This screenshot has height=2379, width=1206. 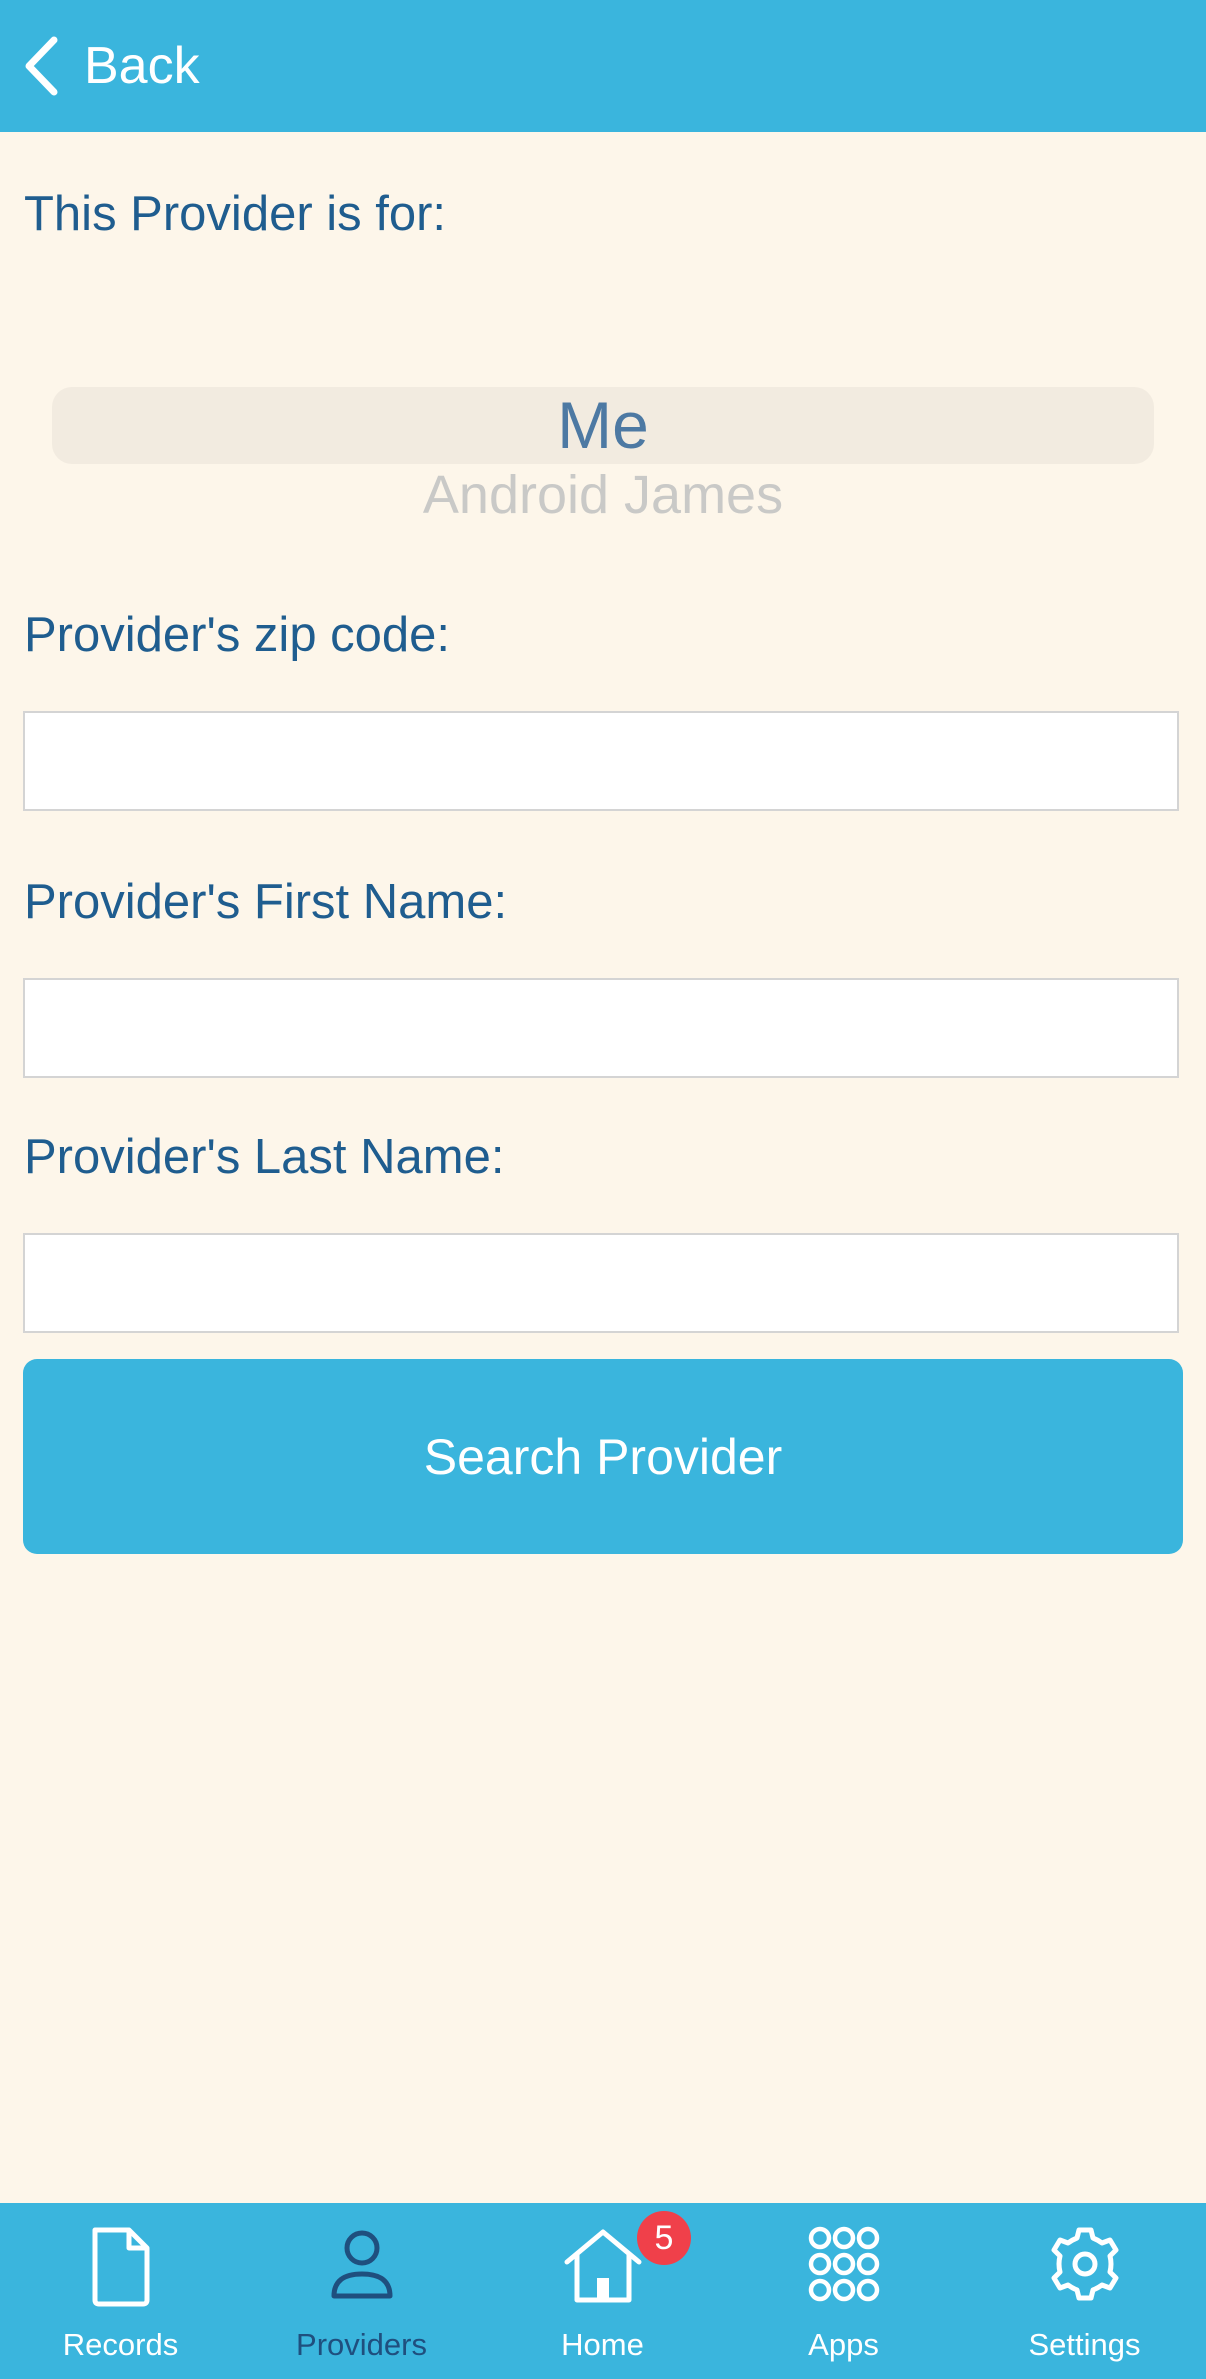 I want to click on tab-settings: Settings, so click(x=1084, y=2291).